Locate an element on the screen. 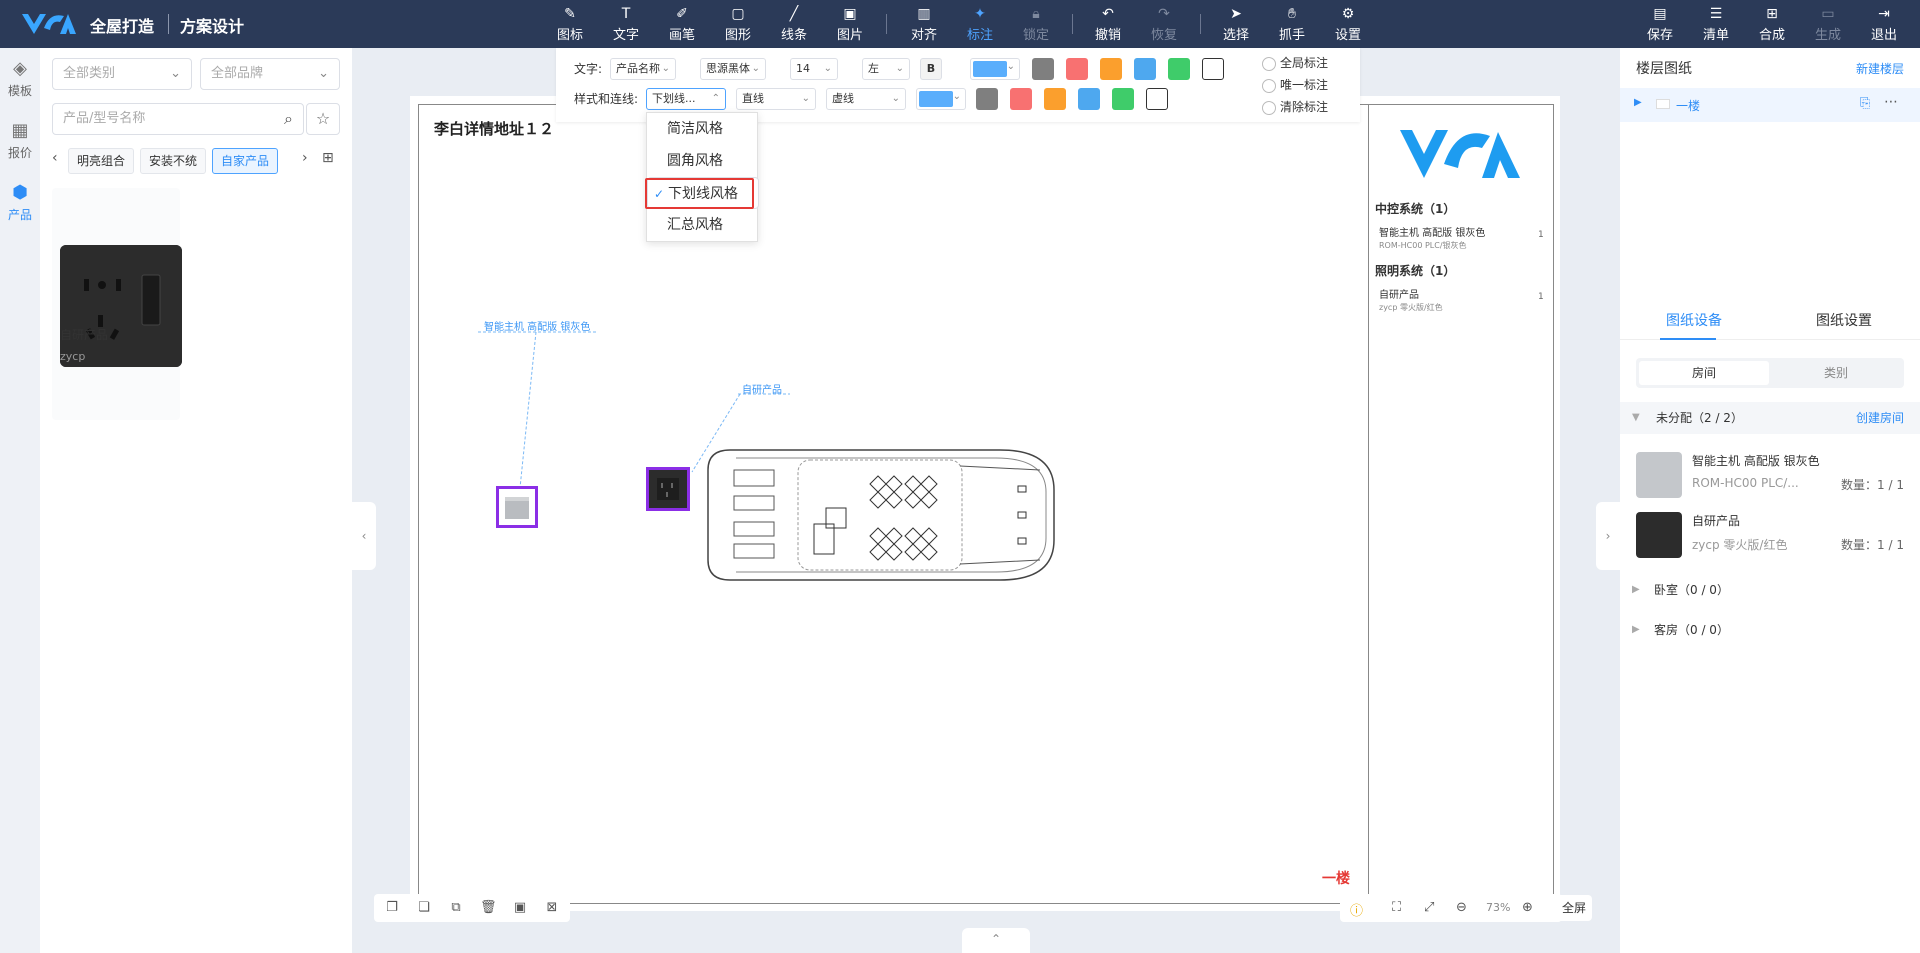 Image resolution: width=1920 pixels, height=953 pixels. group-icon: ▣ is located at coordinates (520, 908).